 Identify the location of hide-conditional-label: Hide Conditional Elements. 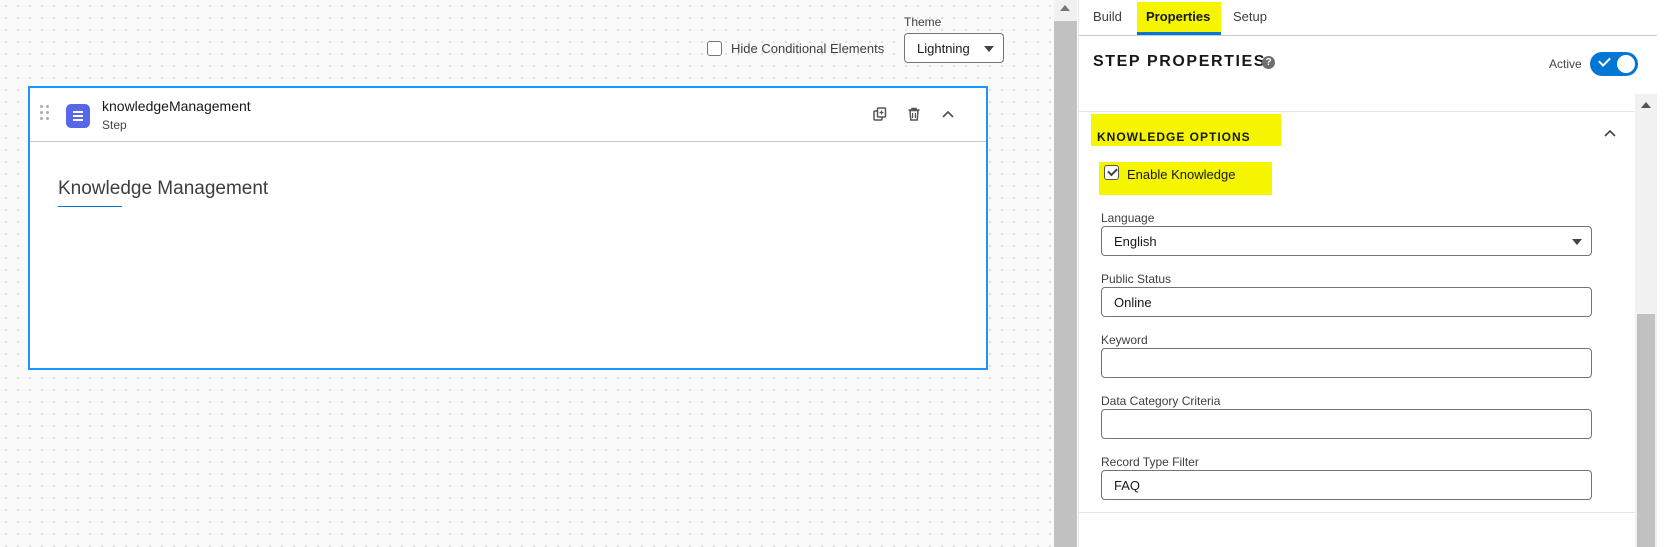
(808, 48).